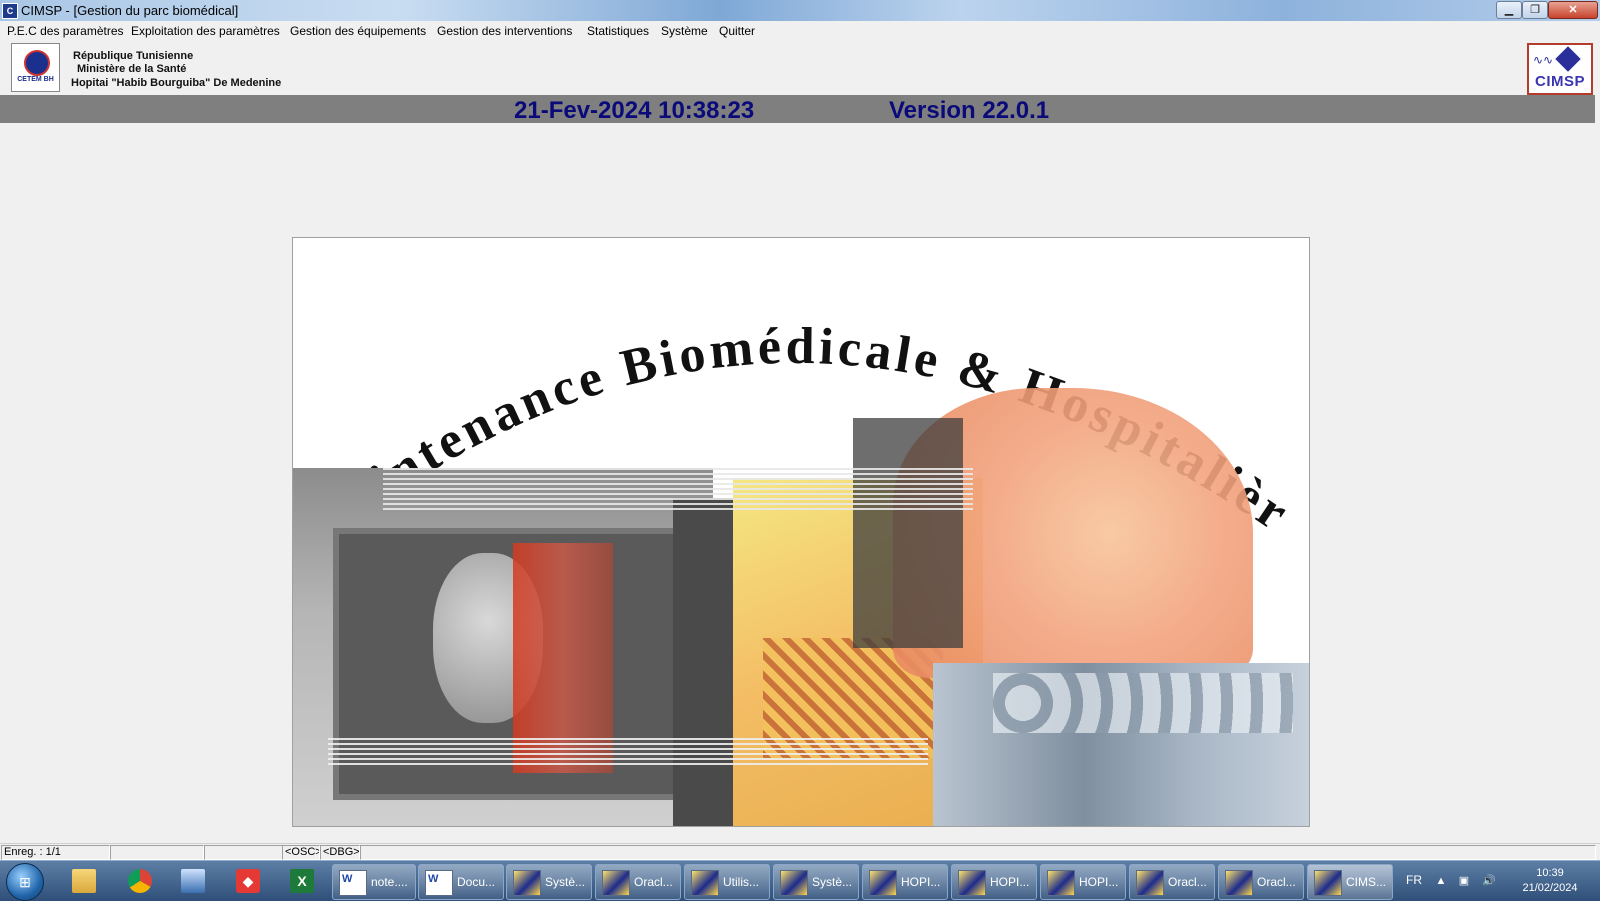 The width and height of the screenshot is (1600, 901). What do you see at coordinates (340, 852) in the screenshot?
I see `dbg-indicator: <DBG>` at bounding box center [340, 852].